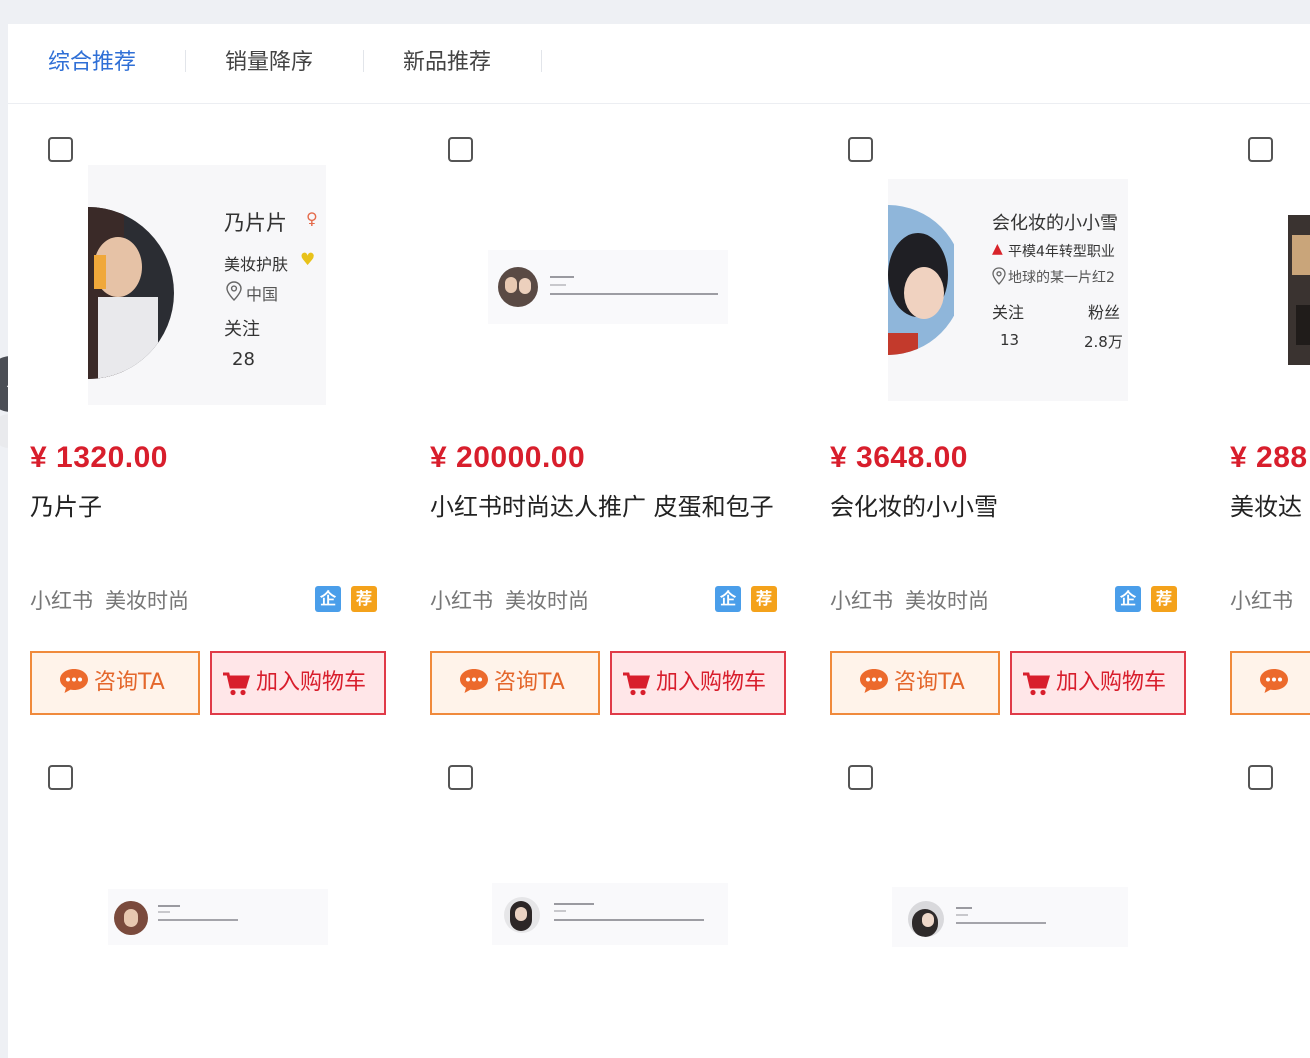  What do you see at coordinates (1259, 419) in the screenshot?
I see `product-card: ¥ 288 美妆达 小红书` at bounding box center [1259, 419].